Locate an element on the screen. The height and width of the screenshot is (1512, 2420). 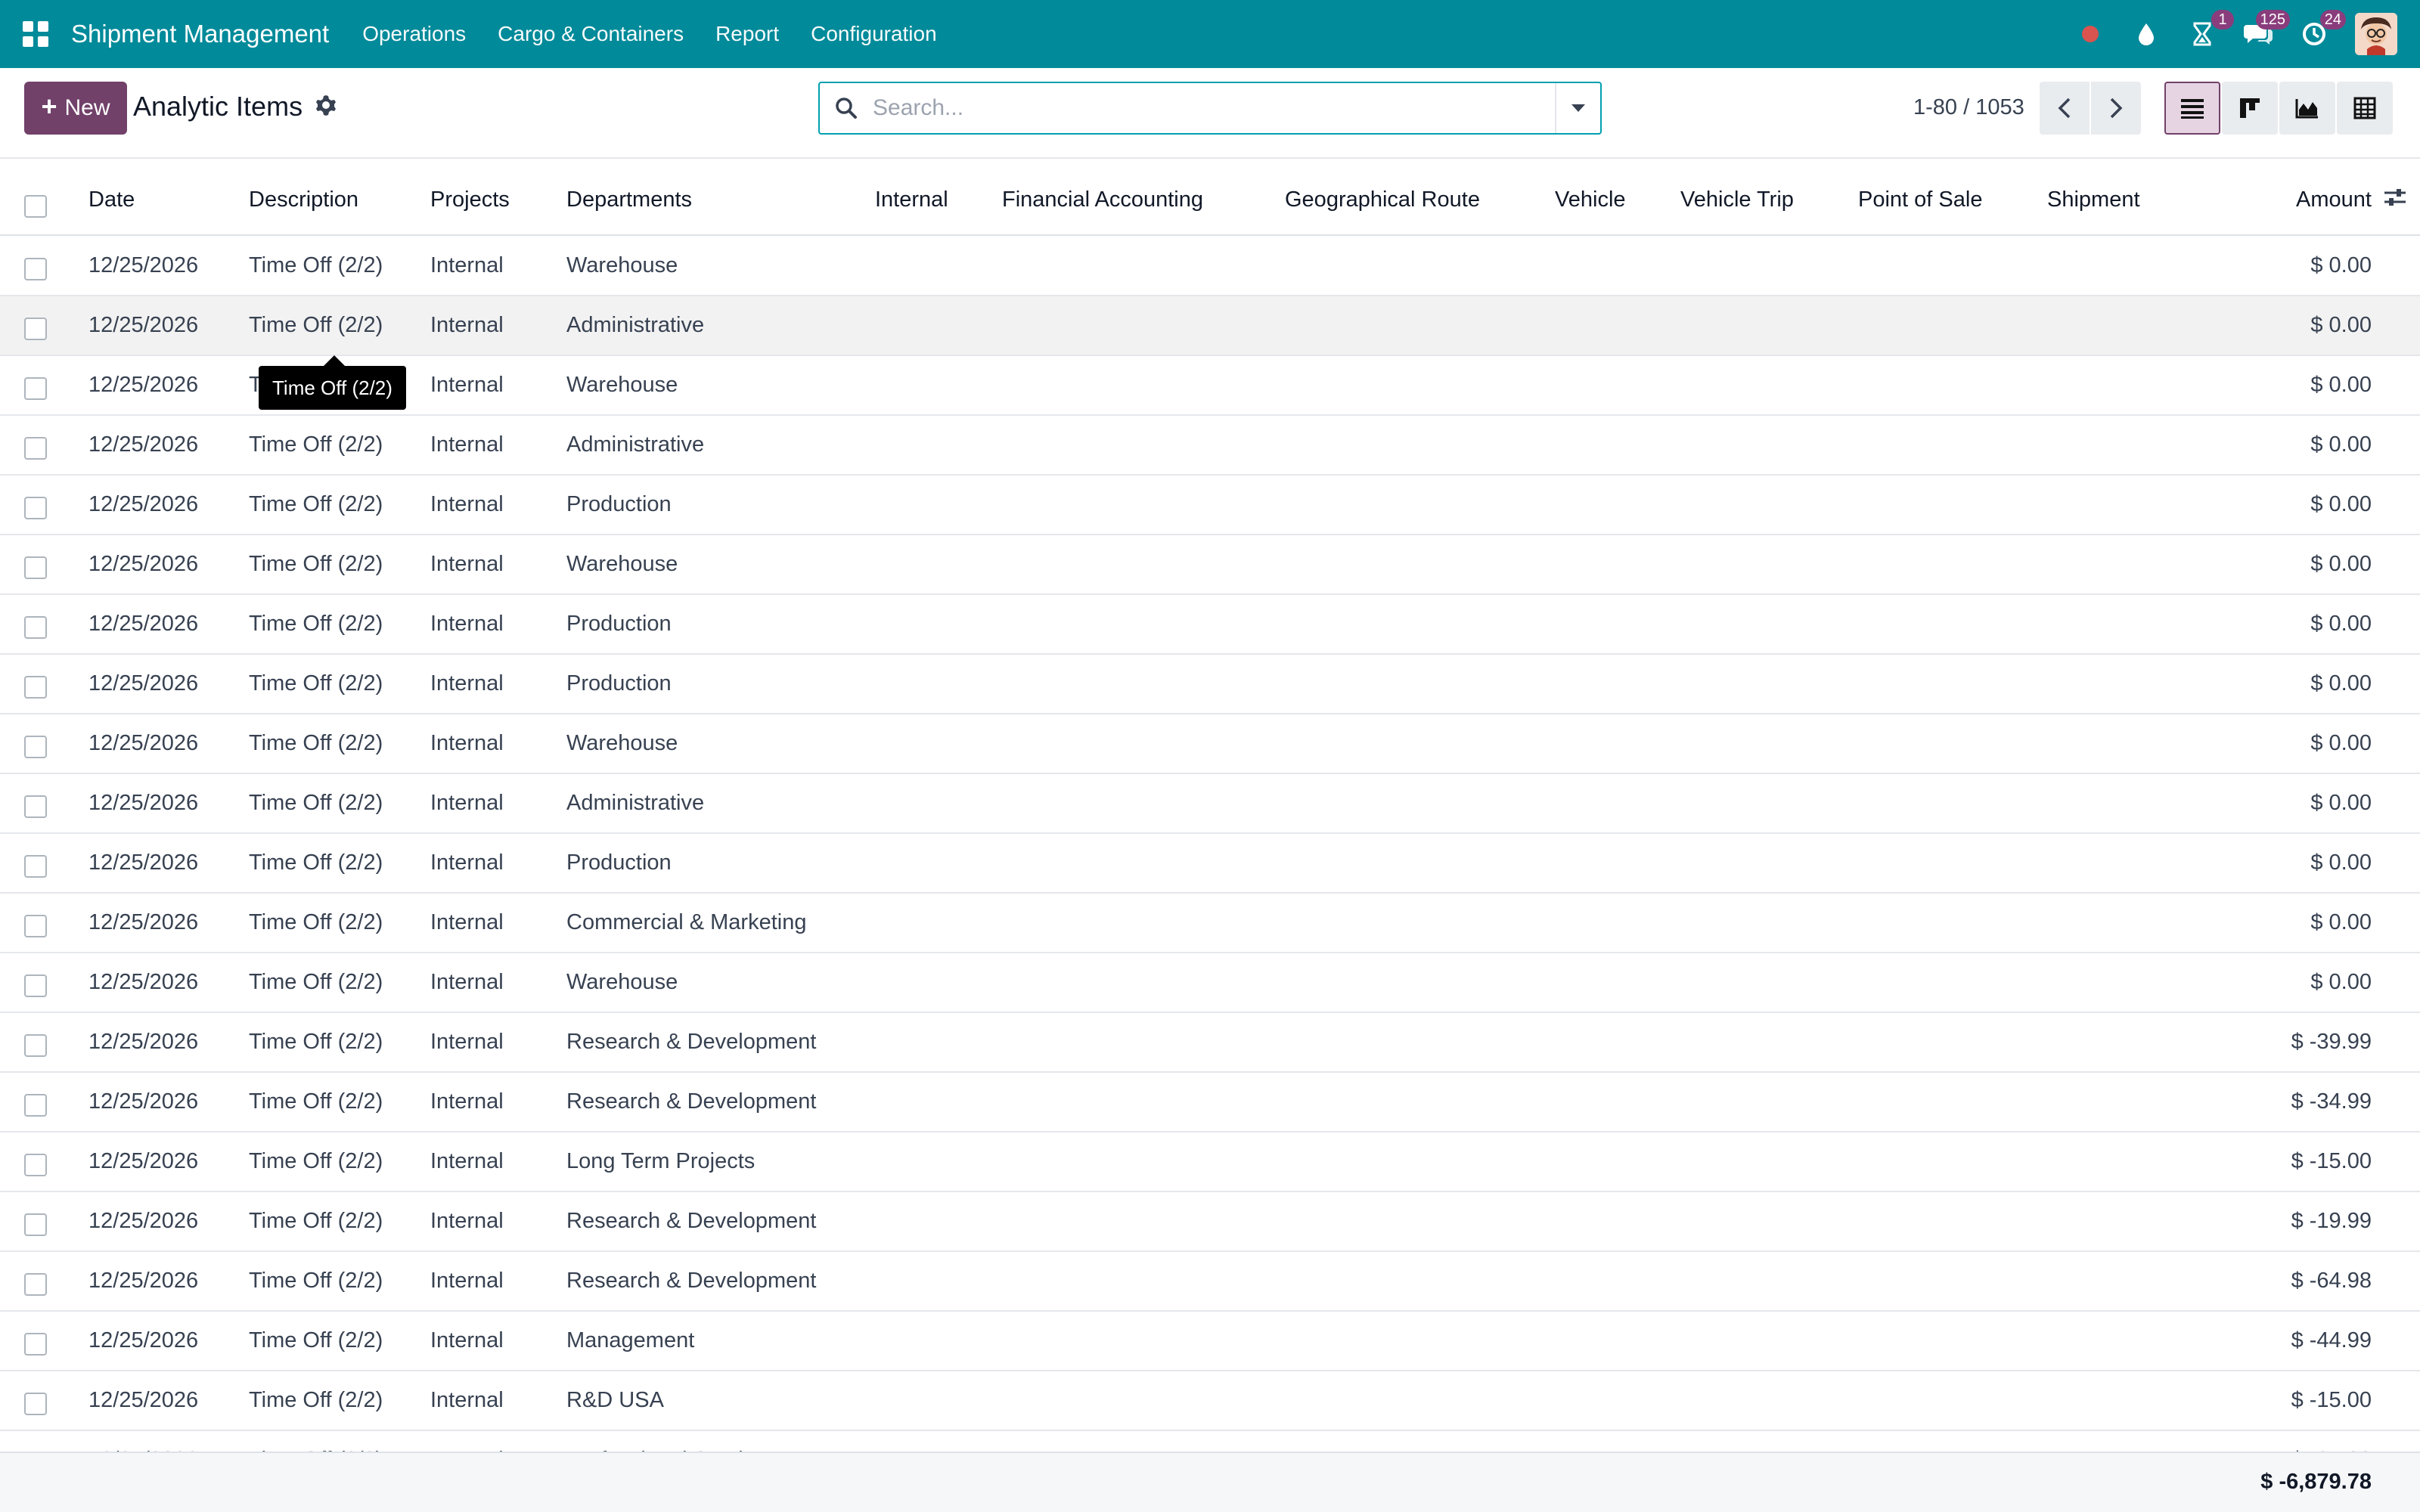
menu-cargo-containers: Cargo & Containers is located at coordinates (591, 34).